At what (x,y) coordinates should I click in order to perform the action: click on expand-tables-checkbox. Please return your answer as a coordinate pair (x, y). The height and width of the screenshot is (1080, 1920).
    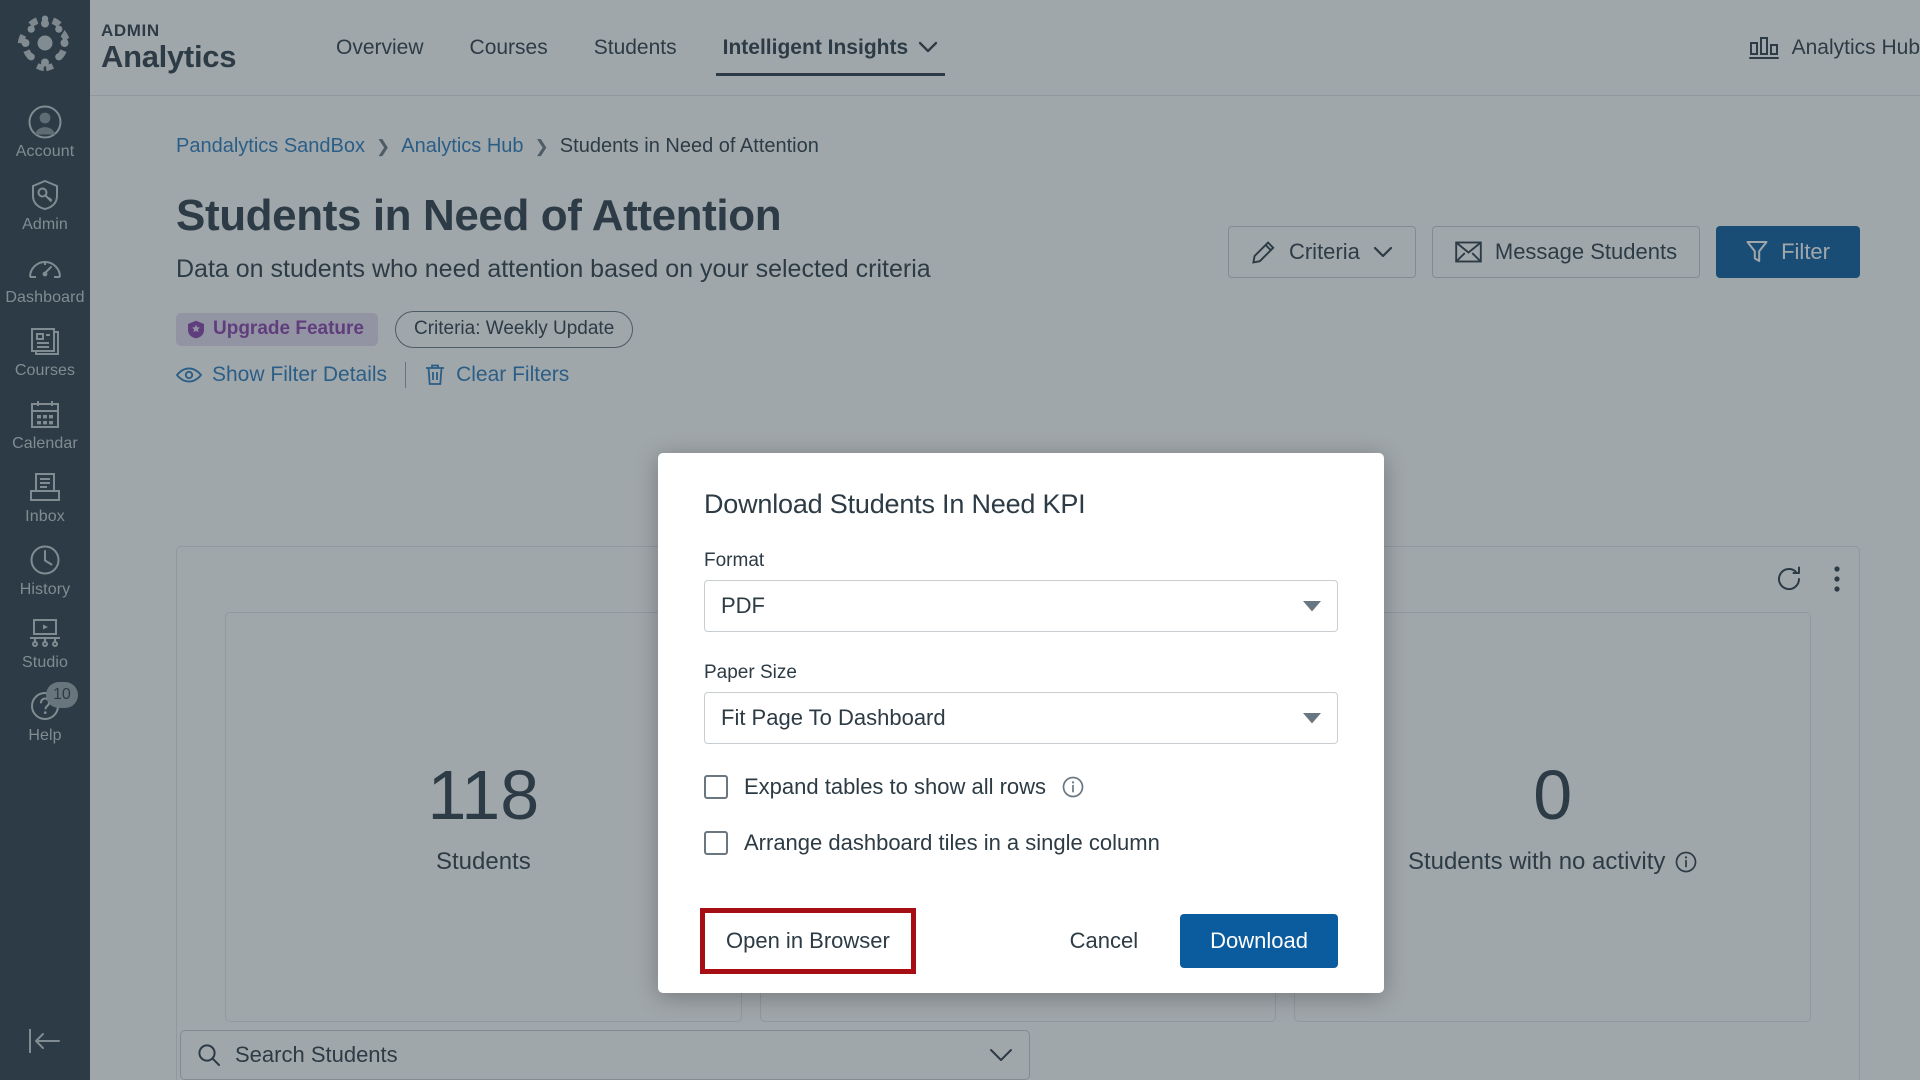
    Looking at the image, I should click on (716, 787).